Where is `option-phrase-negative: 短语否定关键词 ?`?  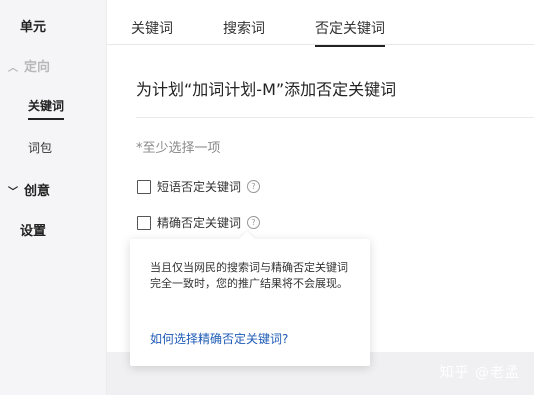
option-phrase-negative: 短语否定关键词 ? is located at coordinates (199, 186).